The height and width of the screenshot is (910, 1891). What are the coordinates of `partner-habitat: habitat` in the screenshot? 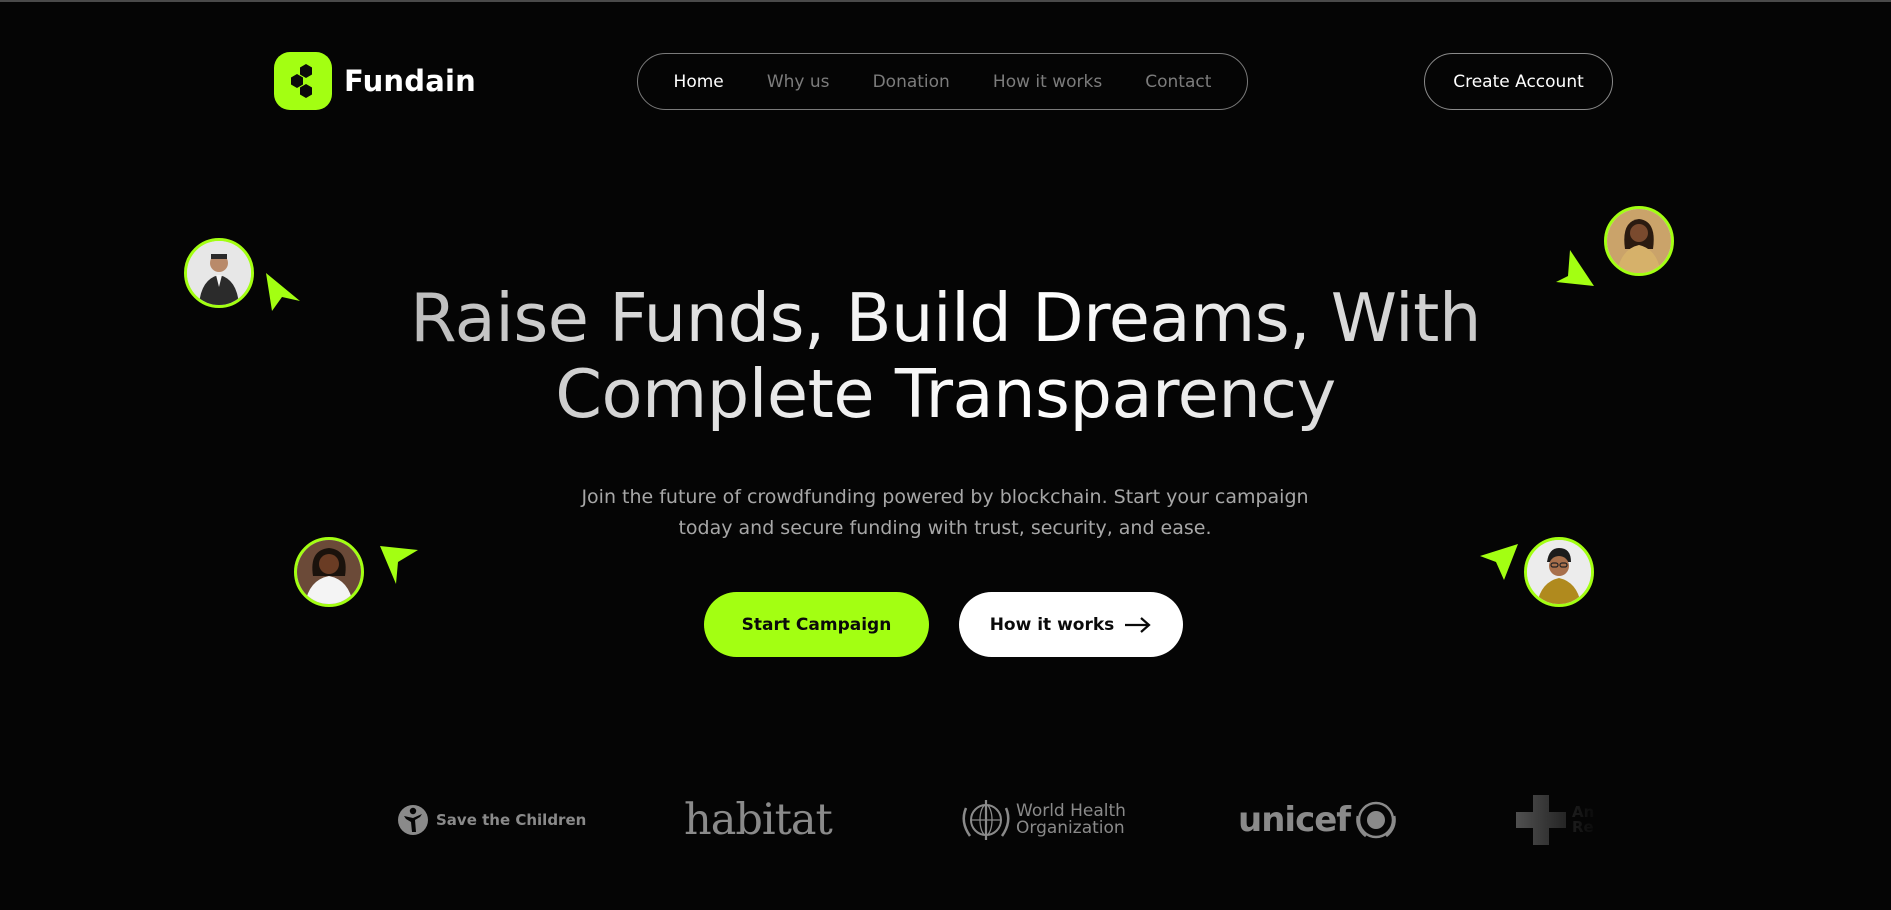 It's located at (758, 820).